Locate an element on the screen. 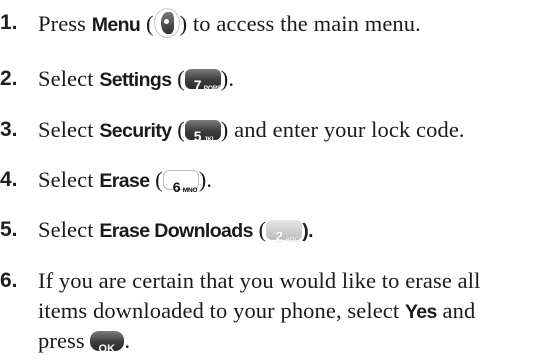  step-number: 2. is located at coordinates (9, 78).